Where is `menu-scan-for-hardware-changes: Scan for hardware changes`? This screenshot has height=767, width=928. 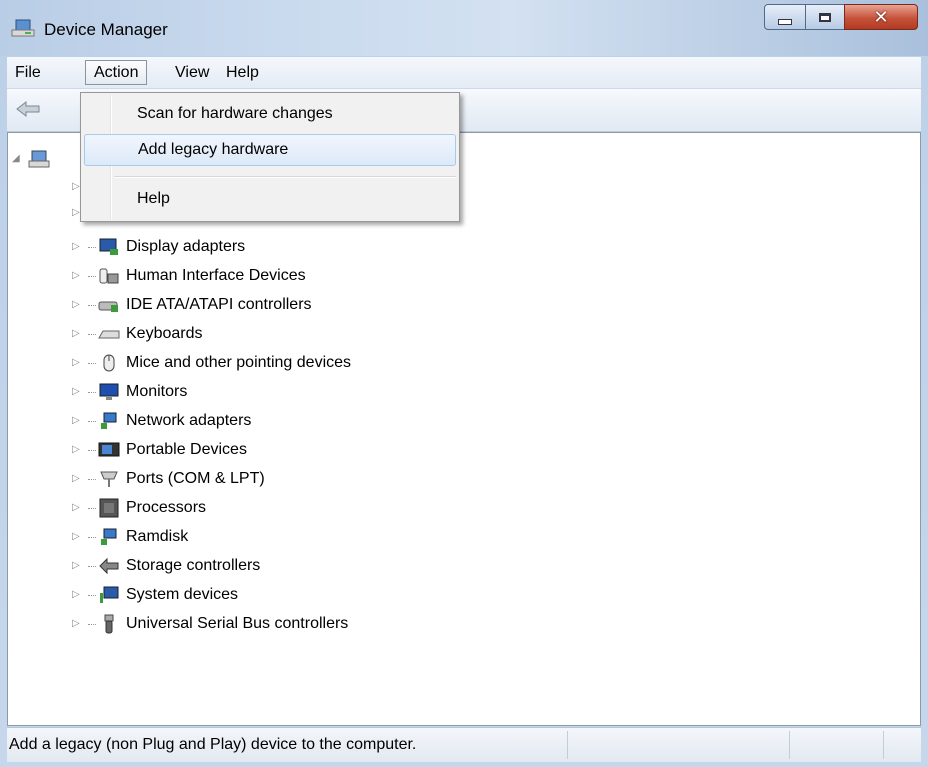
menu-scan-for-hardware-changes: Scan for hardware changes is located at coordinates (270, 114).